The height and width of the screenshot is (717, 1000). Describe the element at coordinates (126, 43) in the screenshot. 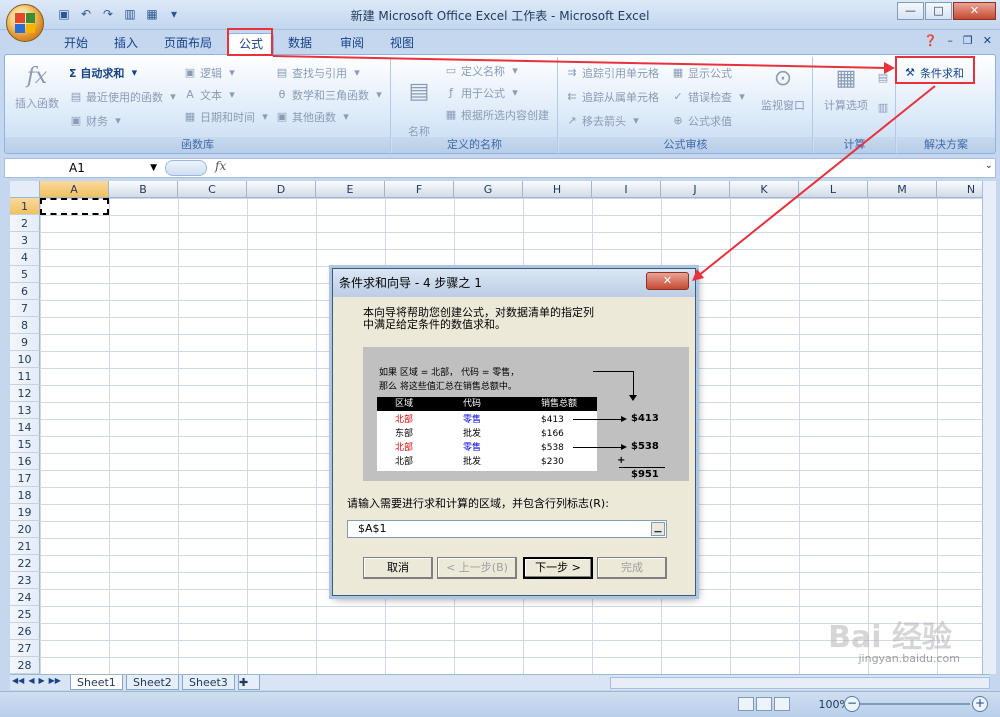

I see `tab-insert: 插入` at that location.